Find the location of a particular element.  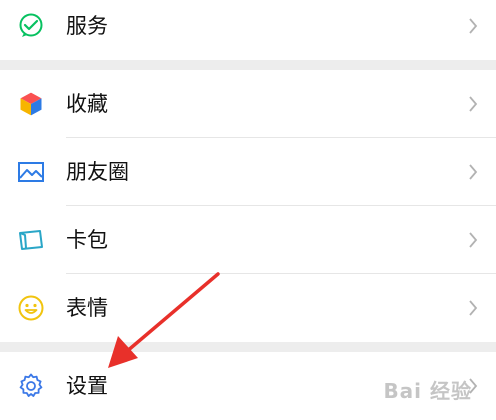

photo-icon is located at coordinates (31, 172).